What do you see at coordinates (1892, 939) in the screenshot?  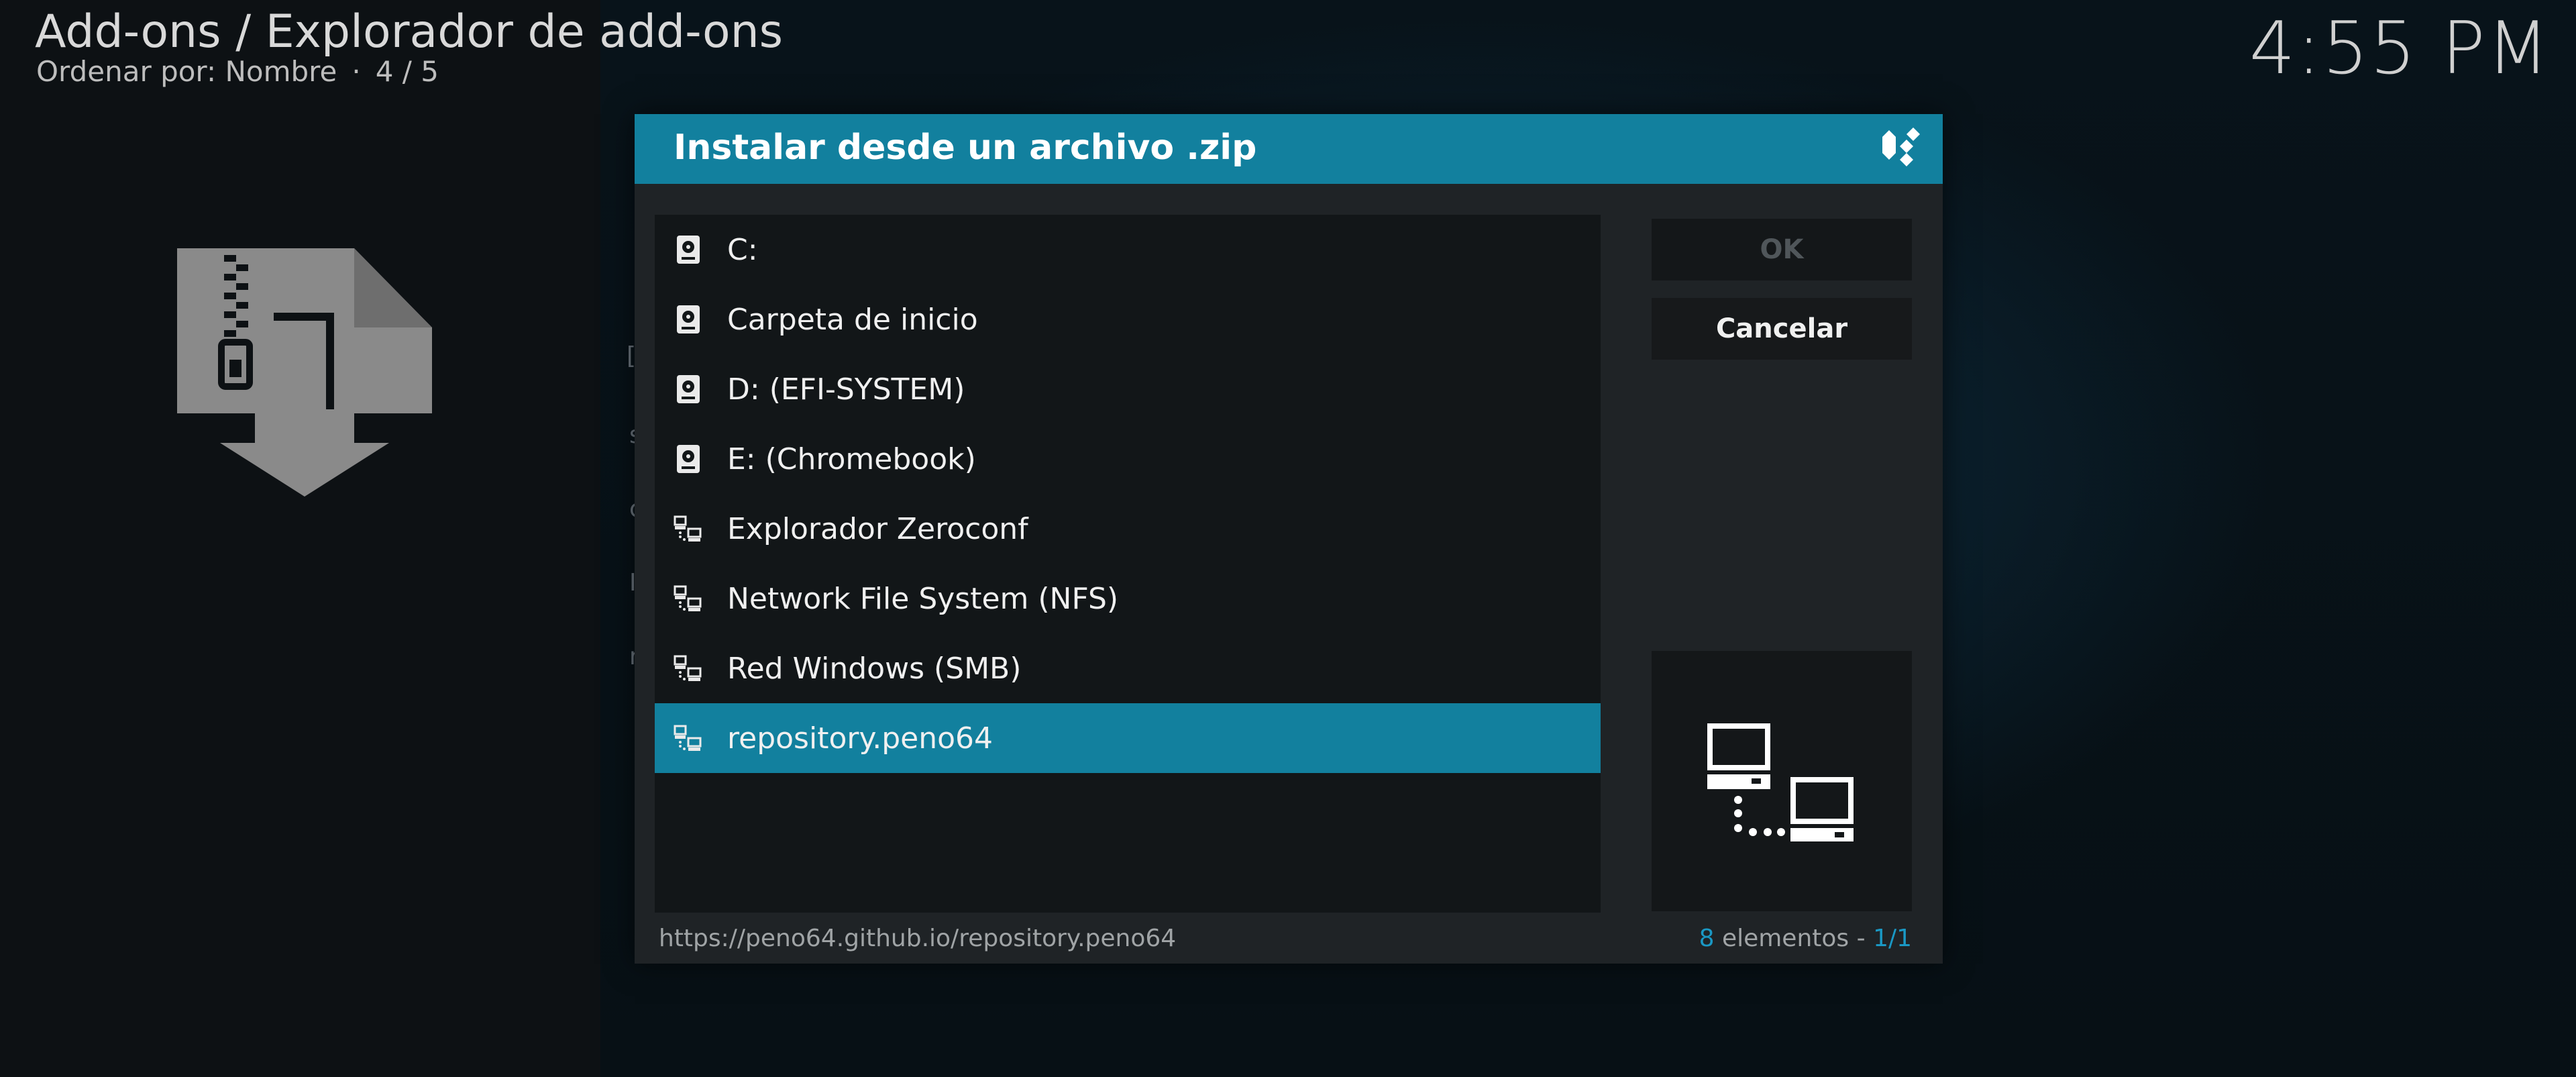 I see `page-indicator: 1/1` at bounding box center [1892, 939].